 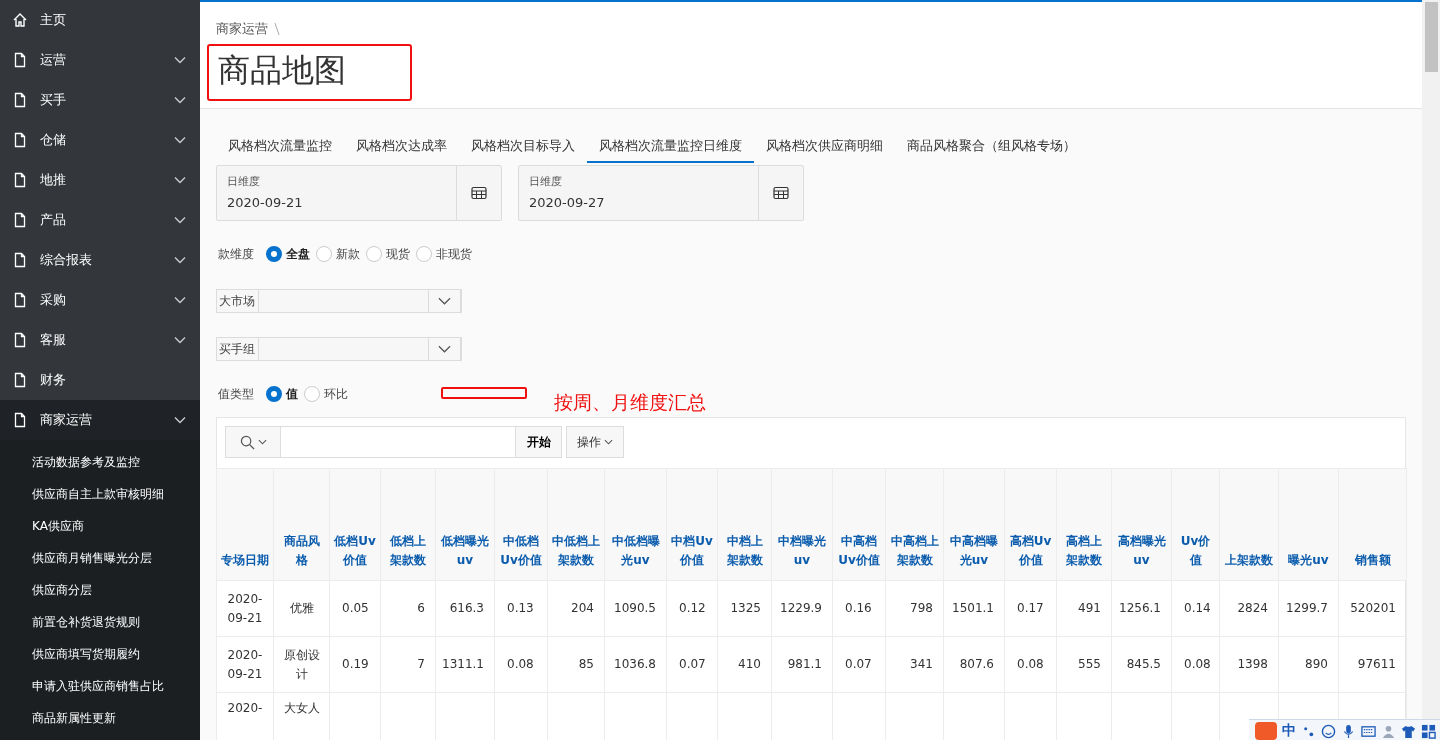 I want to click on table-cell: 原创设计, so click(x=301, y=664).